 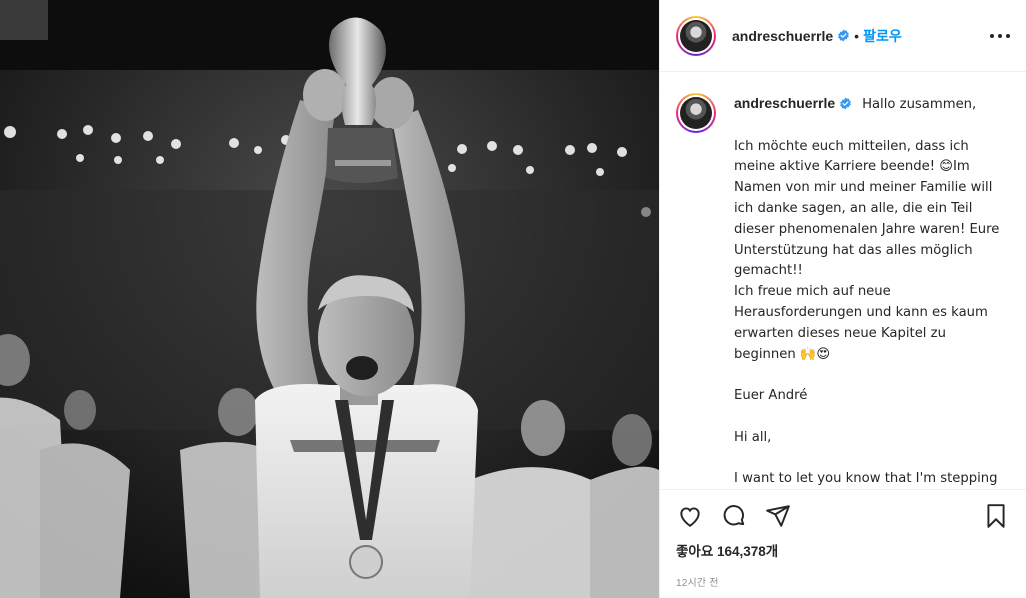 I want to click on post-timestamp: 12시간 전, so click(x=843, y=581).